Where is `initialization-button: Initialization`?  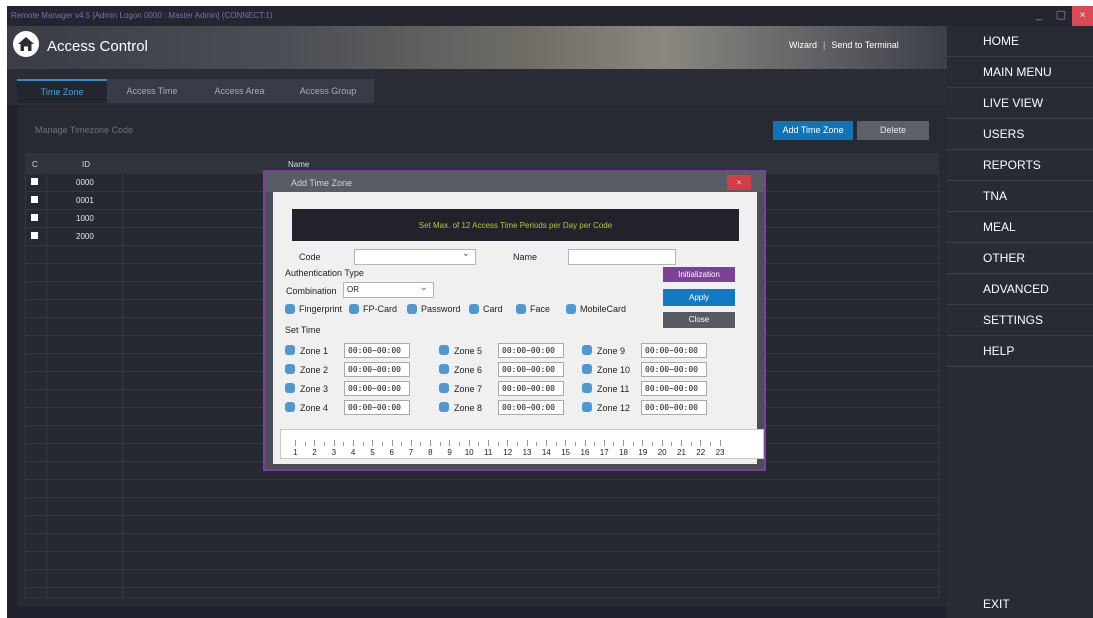 initialization-button: Initialization is located at coordinates (699, 274).